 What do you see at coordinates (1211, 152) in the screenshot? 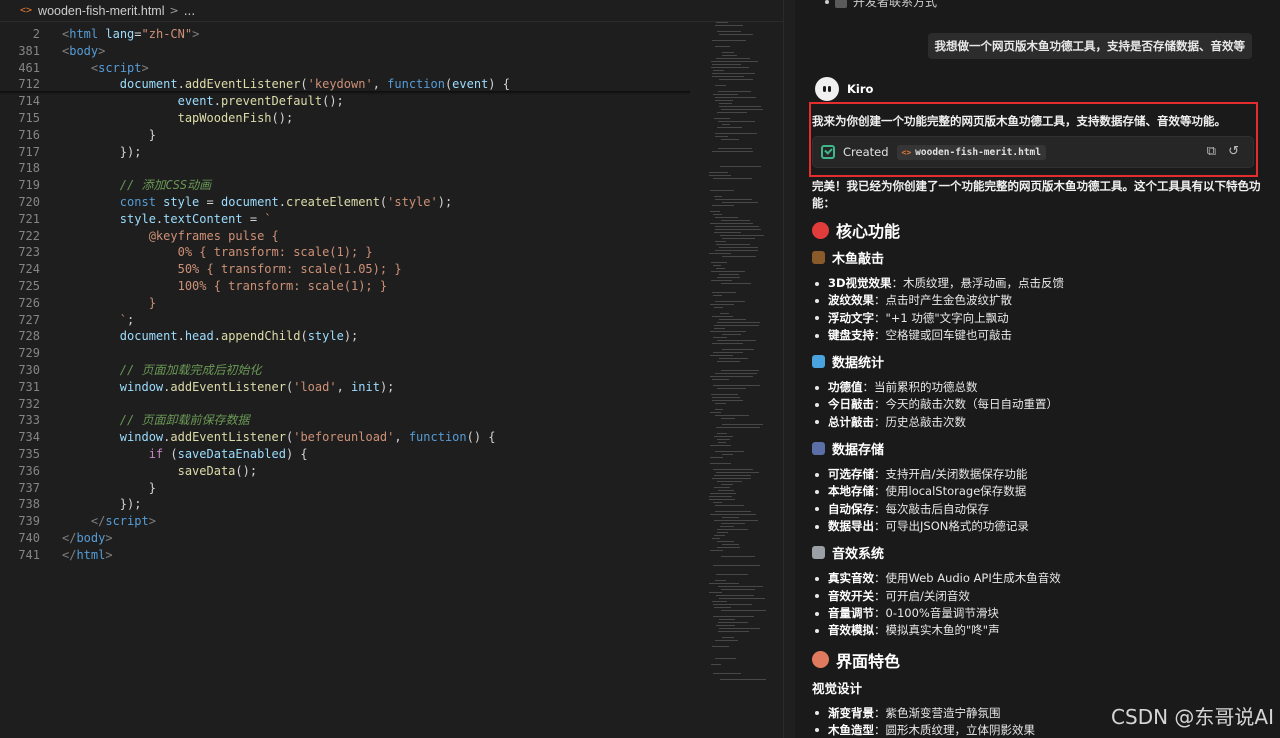
I see `open-diff-icon: ⧉` at bounding box center [1211, 152].